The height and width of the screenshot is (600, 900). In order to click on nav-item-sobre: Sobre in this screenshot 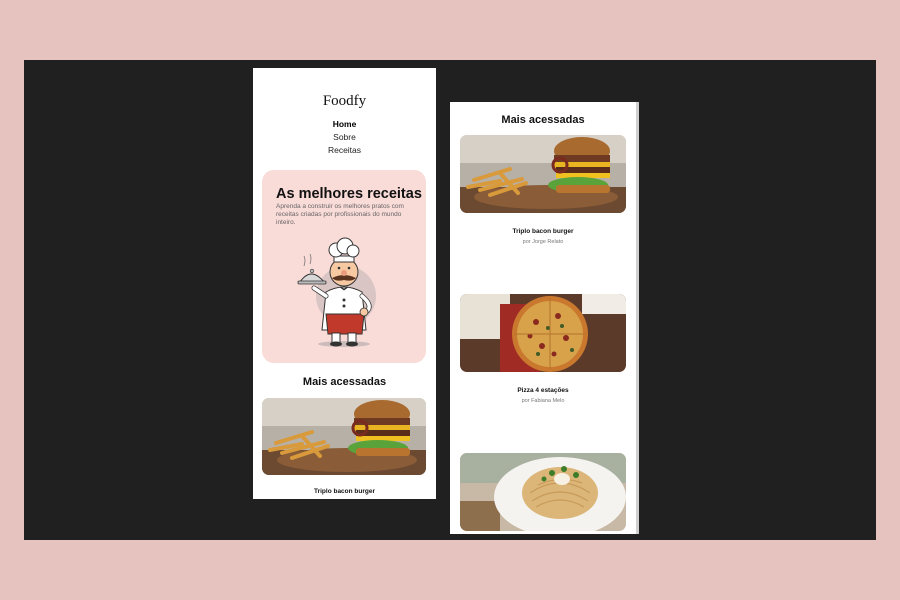, I will do `click(344, 137)`.